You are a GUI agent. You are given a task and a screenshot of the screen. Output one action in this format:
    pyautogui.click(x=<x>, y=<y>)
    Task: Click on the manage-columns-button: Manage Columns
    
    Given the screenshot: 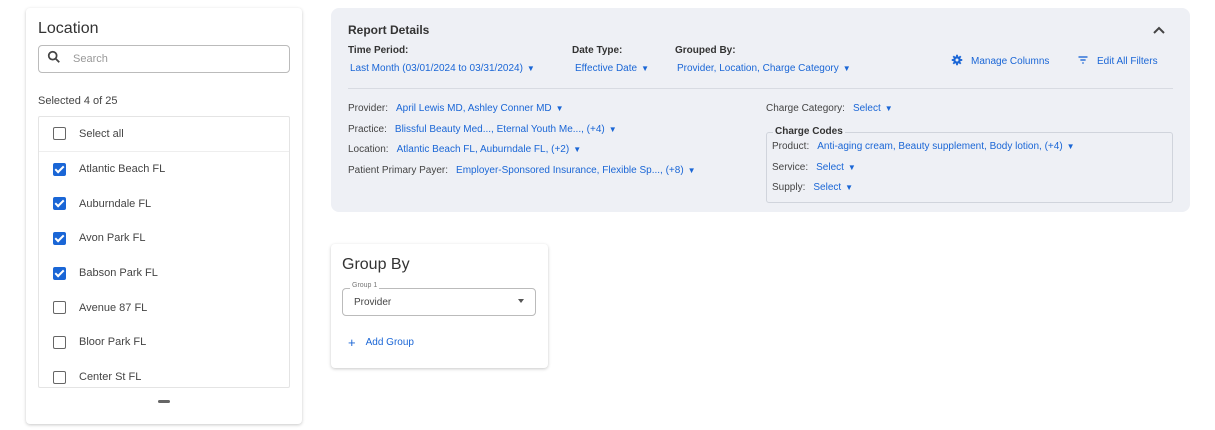 What is the action you would take?
    pyautogui.click(x=1000, y=61)
    